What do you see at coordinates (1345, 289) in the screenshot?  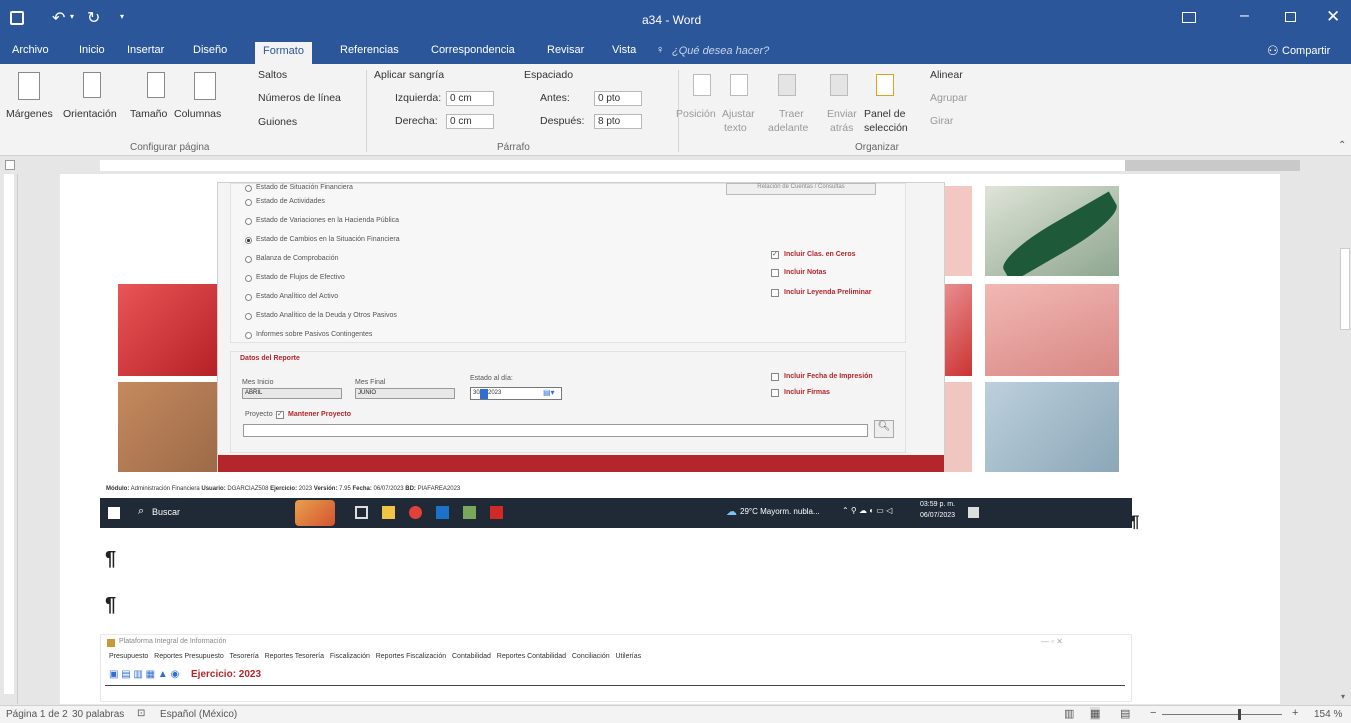 I see `scroll-thumb` at bounding box center [1345, 289].